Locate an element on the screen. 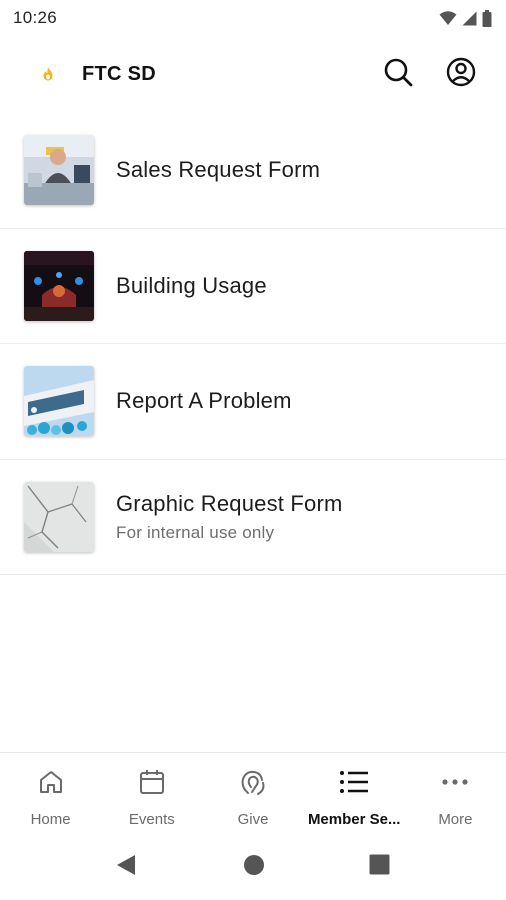 This screenshot has width=506, height=900. give-icon is located at coordinates (253, 782).